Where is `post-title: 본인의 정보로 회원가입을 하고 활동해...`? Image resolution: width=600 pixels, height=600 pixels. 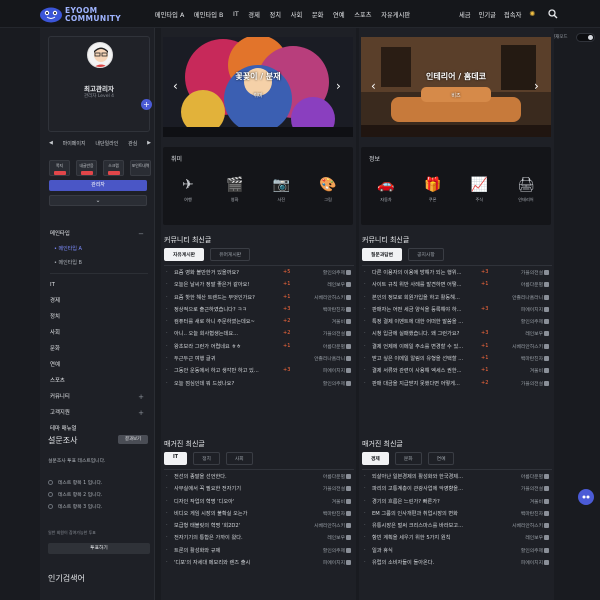
post-title: 본인의 정보로 회원가입을 하고 활동해... is located at coordinates (426, 297).